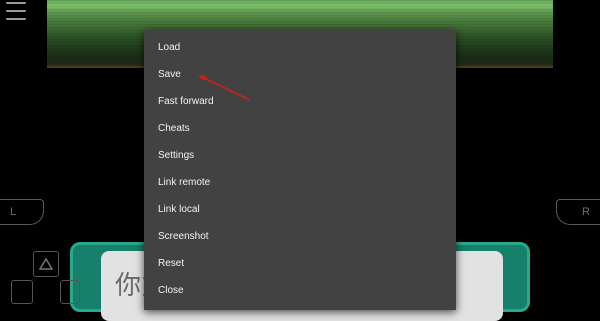 The height and width of the screenshot is (321, 600). What do you see at coordinates (169, 74) in the screenshot?
I see `menu-item-label: Save` at bounding box center [169, 74].